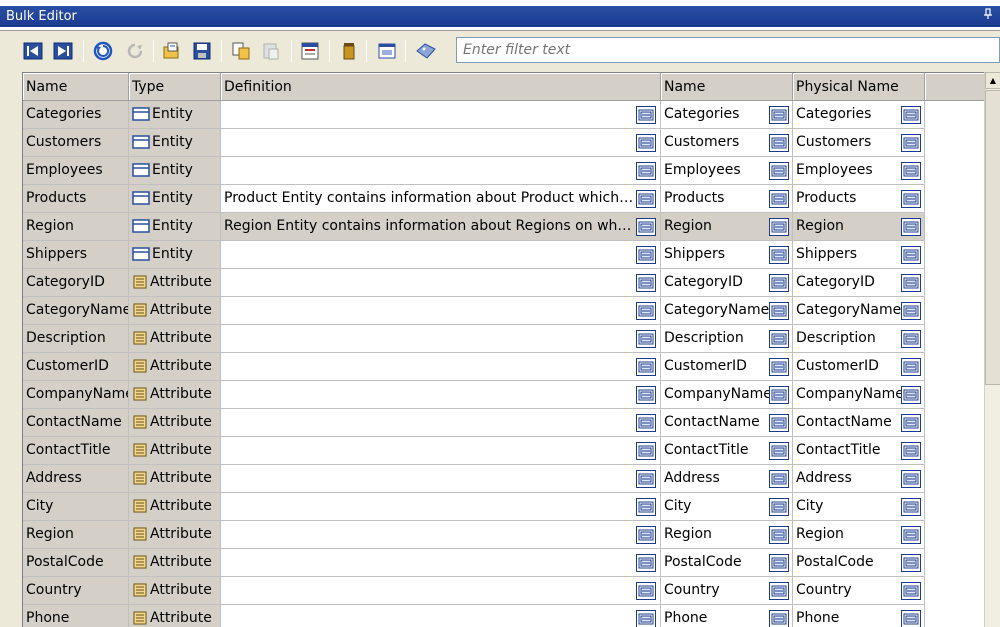 The width and height of the screenshot is (1000, 627). What do you see at coordinates (76, 339) in the screenshot?
I see `cell-name: Description` at bounding box center [76, 339].